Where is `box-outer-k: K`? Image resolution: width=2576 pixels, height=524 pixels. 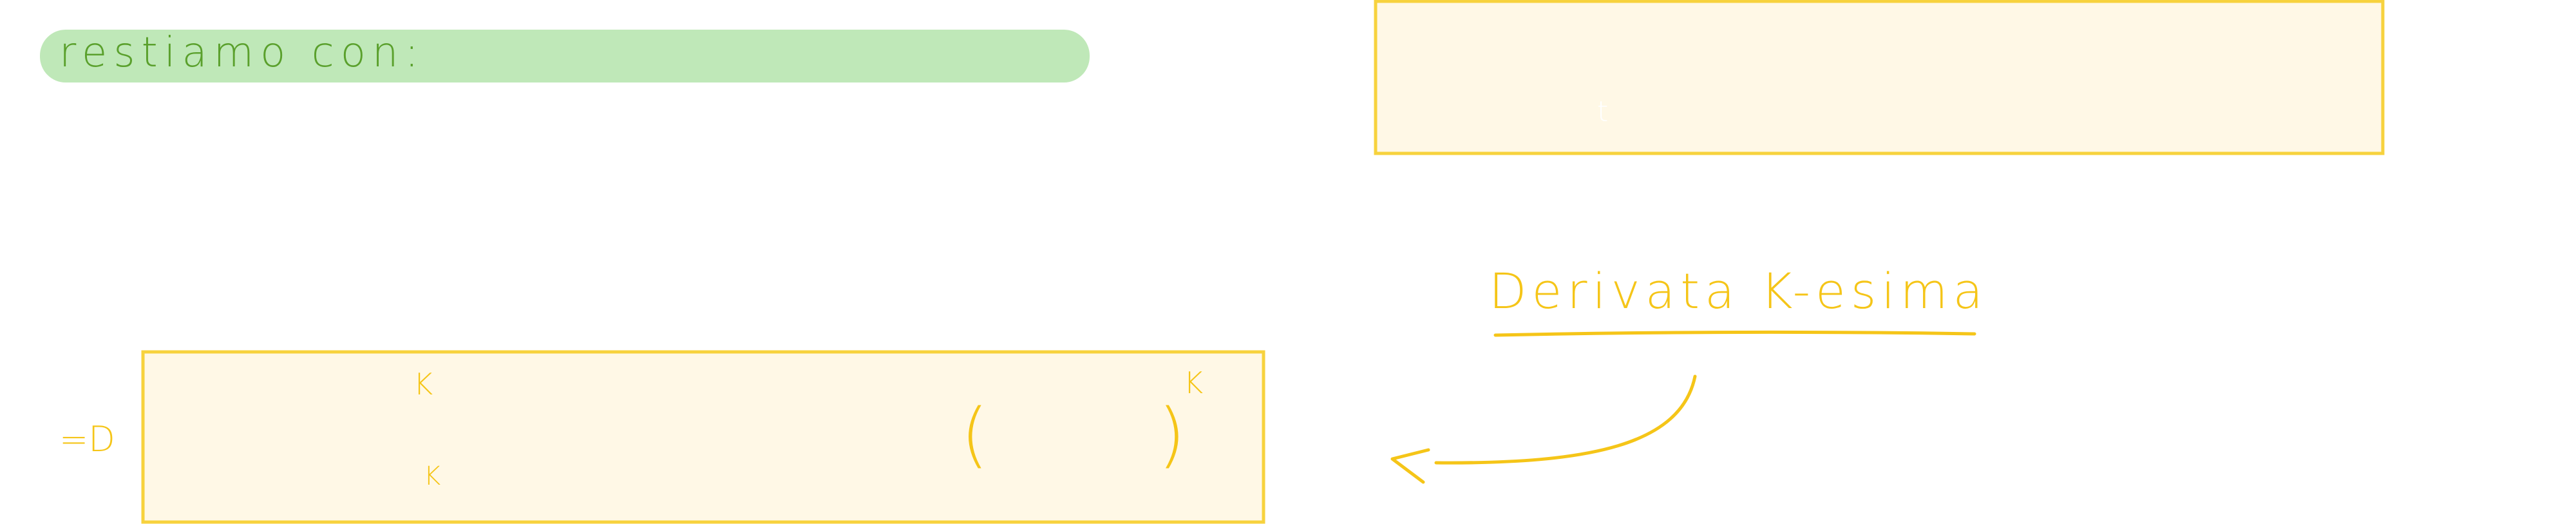 box-outer-k: K is located at coordinates (1193, 382).